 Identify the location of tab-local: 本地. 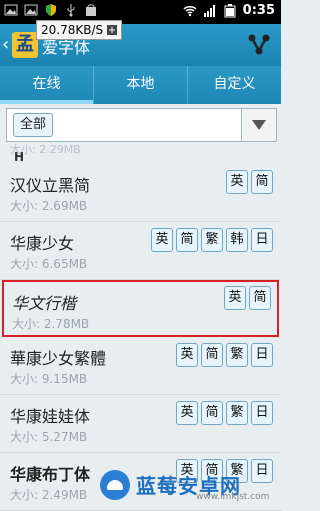
(140, 85).